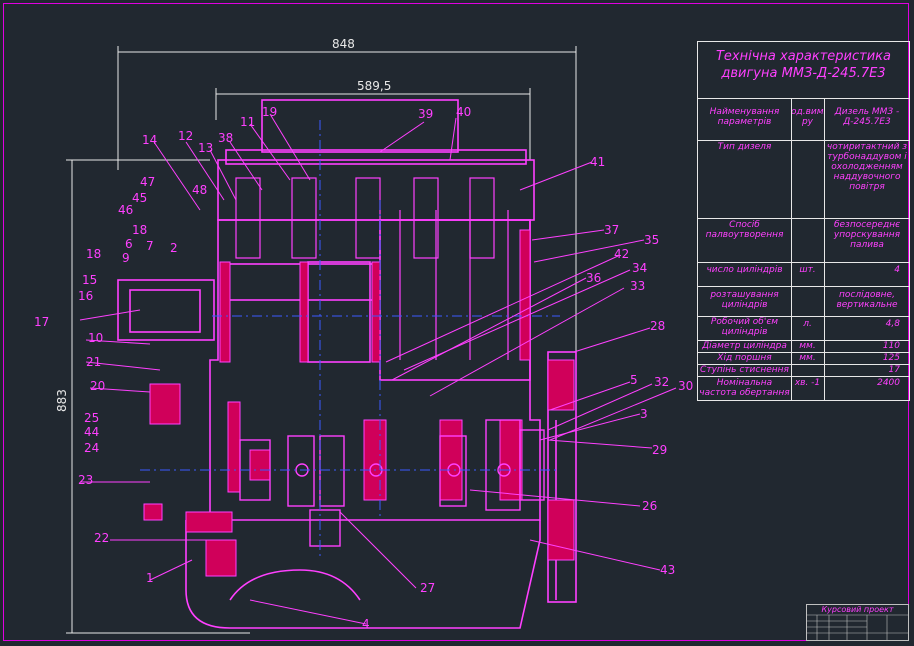  Describe the element at coordinates (685, 386) in the screenshot. I see `callout-30: 30` at that location.